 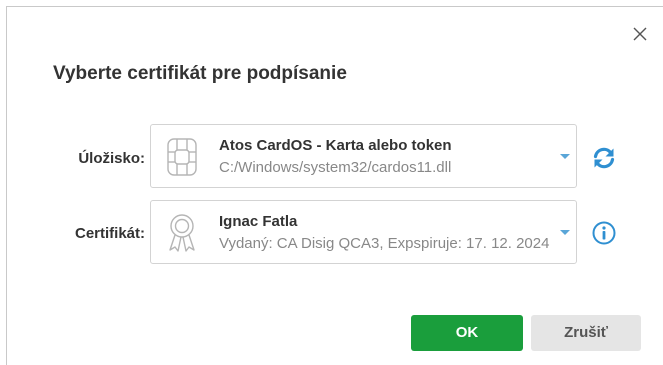 I want to click on smart-card-chip-icon, so click(x=182, y=157).